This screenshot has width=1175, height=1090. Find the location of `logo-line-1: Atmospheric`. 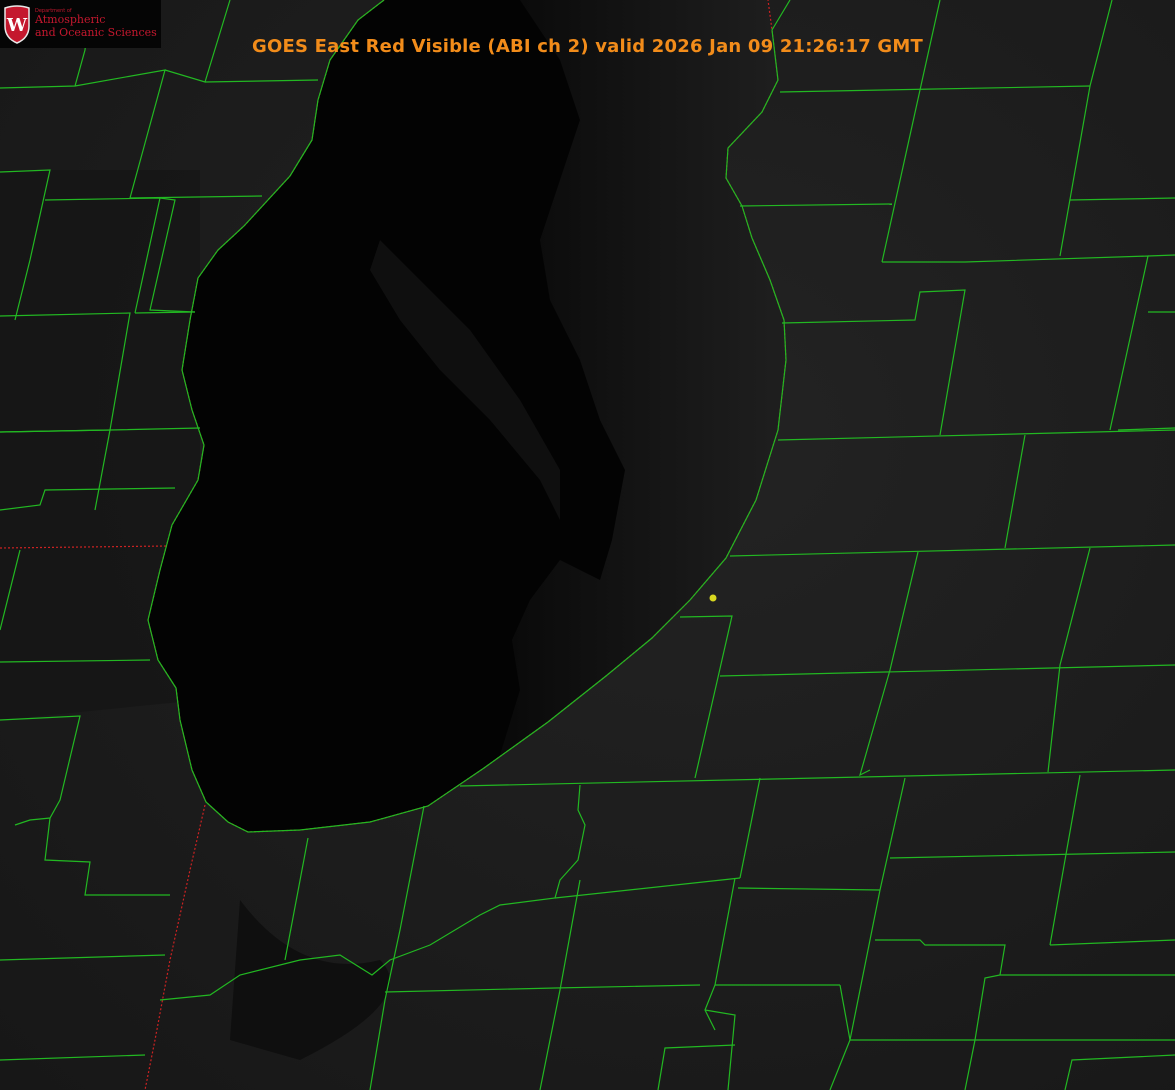

logo-line-1: Atmospheric is located at coordinates (70, 19).